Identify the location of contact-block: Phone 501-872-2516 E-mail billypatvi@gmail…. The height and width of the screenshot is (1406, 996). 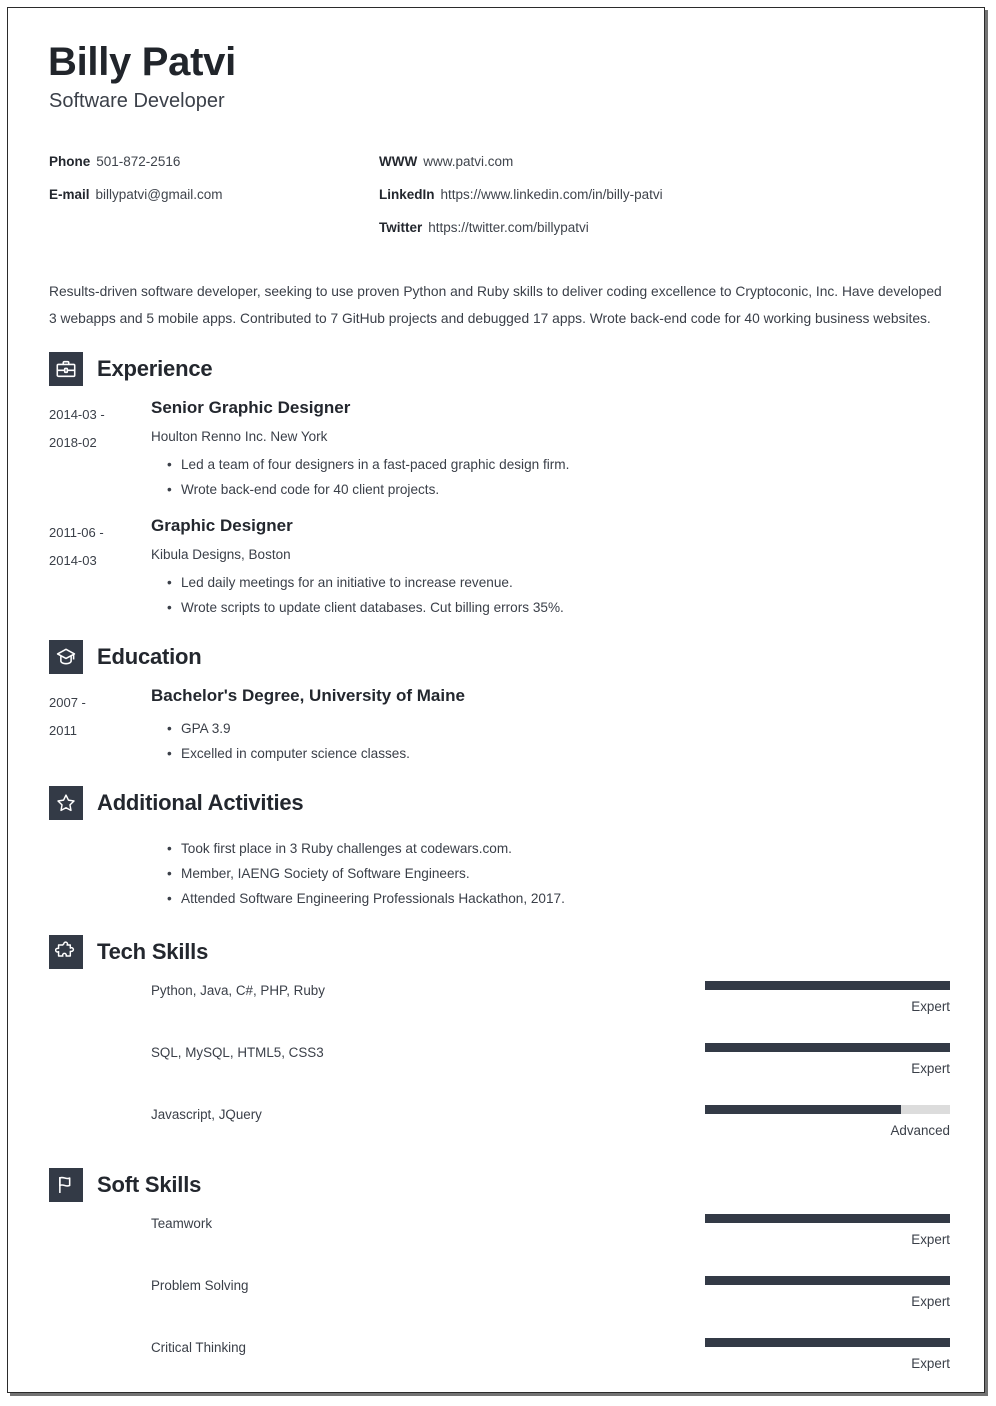
(499, 194).